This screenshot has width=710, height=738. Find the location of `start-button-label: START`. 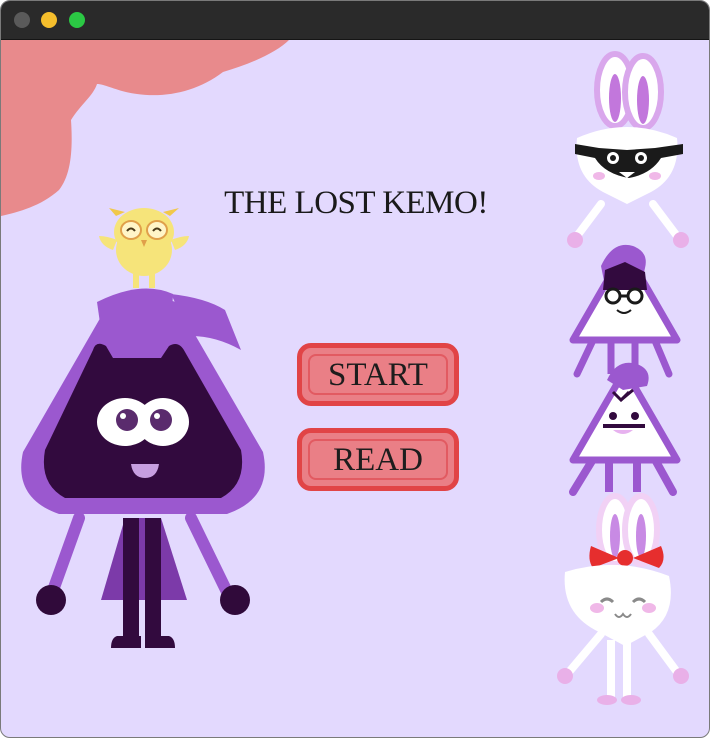

start-button-label: START is located at coordinates (378, 375).